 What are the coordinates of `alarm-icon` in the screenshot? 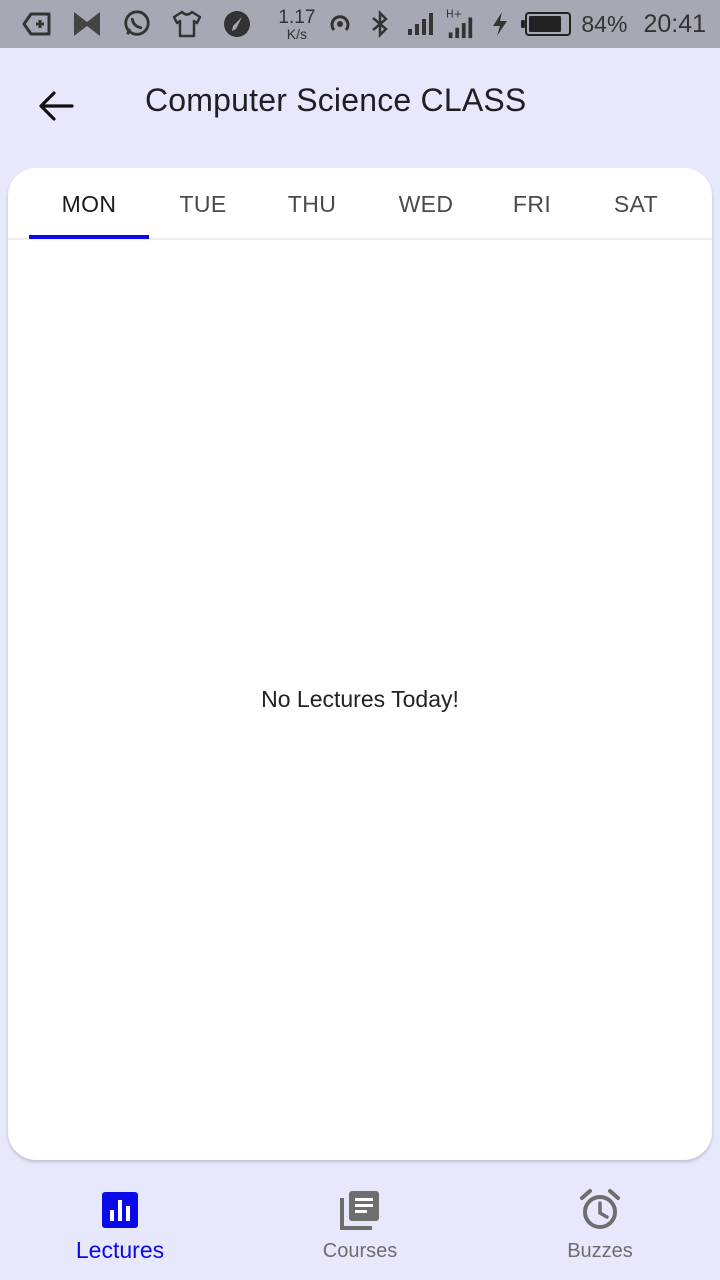 It's located at (600, 1210).